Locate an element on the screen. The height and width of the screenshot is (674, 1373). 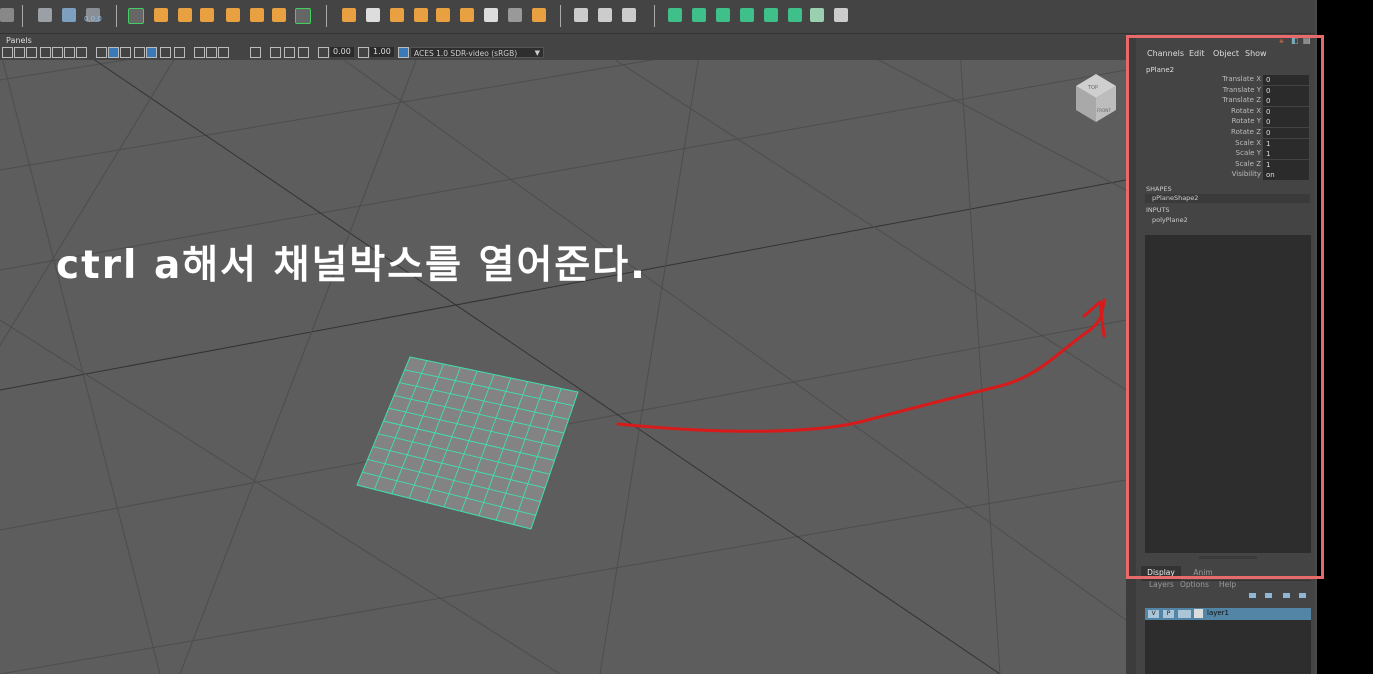
channel-row: Translate Z0 is located at coordinates (1224, 101).